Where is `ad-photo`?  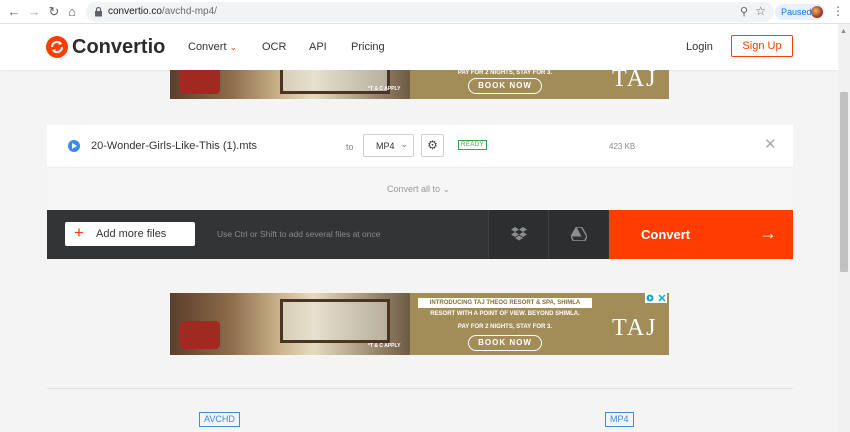
ad-photo is located at coordinates (290, 84).